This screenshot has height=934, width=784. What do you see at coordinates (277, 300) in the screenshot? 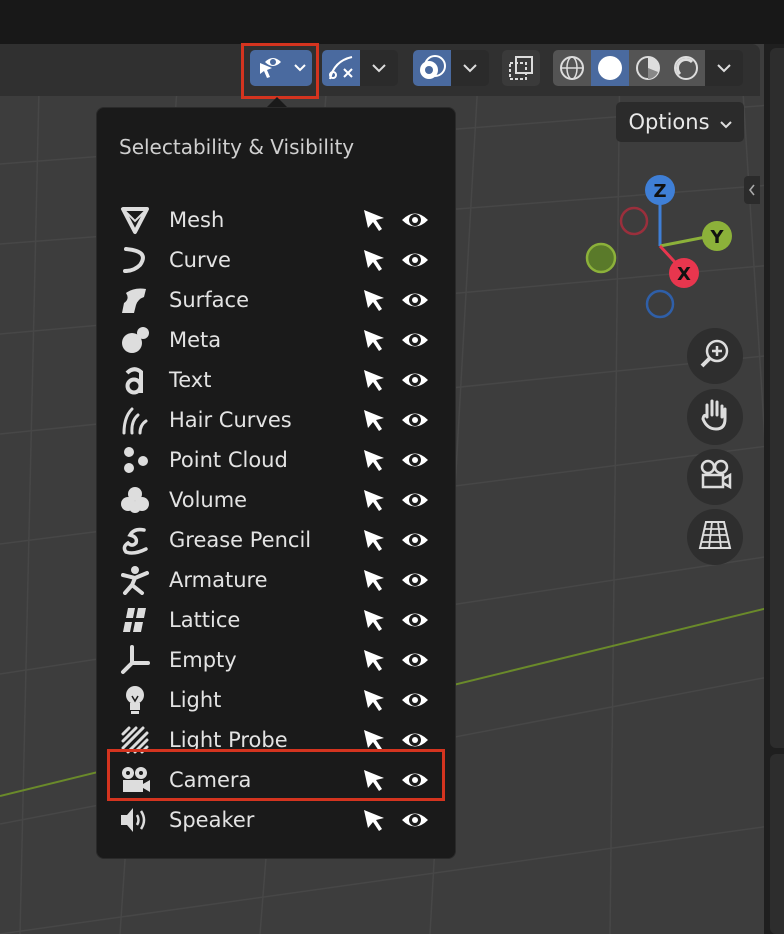
I see `list-item-surface: Surface` at bounding box center [277, 300].